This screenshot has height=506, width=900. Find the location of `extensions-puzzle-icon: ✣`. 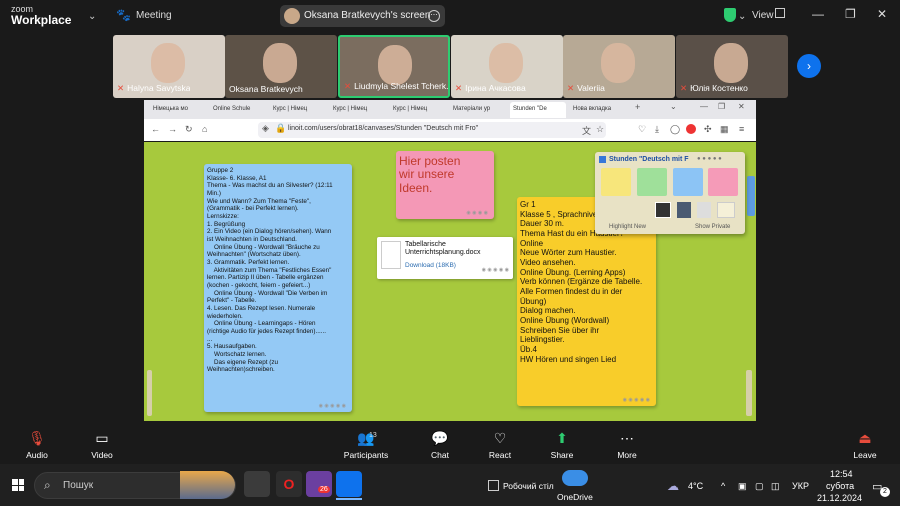

extensions-puzzle-icon: ✣ is located at coordinates (708, 129).